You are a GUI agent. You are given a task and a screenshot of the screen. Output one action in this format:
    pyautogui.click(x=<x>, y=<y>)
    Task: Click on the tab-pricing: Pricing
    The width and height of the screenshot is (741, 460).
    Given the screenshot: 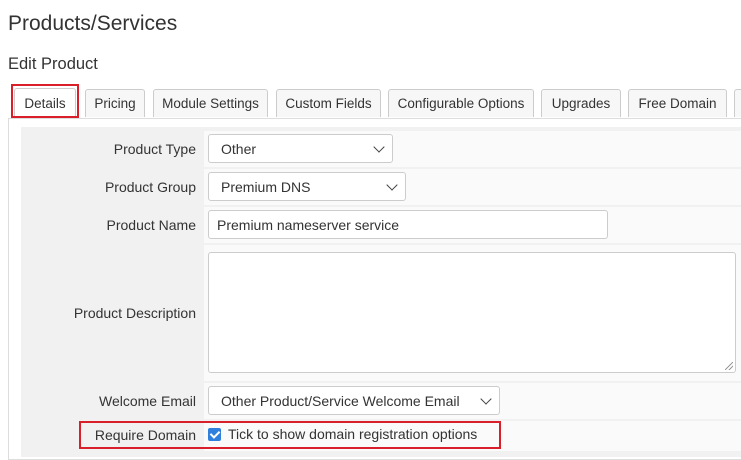 What is the action you would take?
    pyautogui.click(x=115, y=103)
    